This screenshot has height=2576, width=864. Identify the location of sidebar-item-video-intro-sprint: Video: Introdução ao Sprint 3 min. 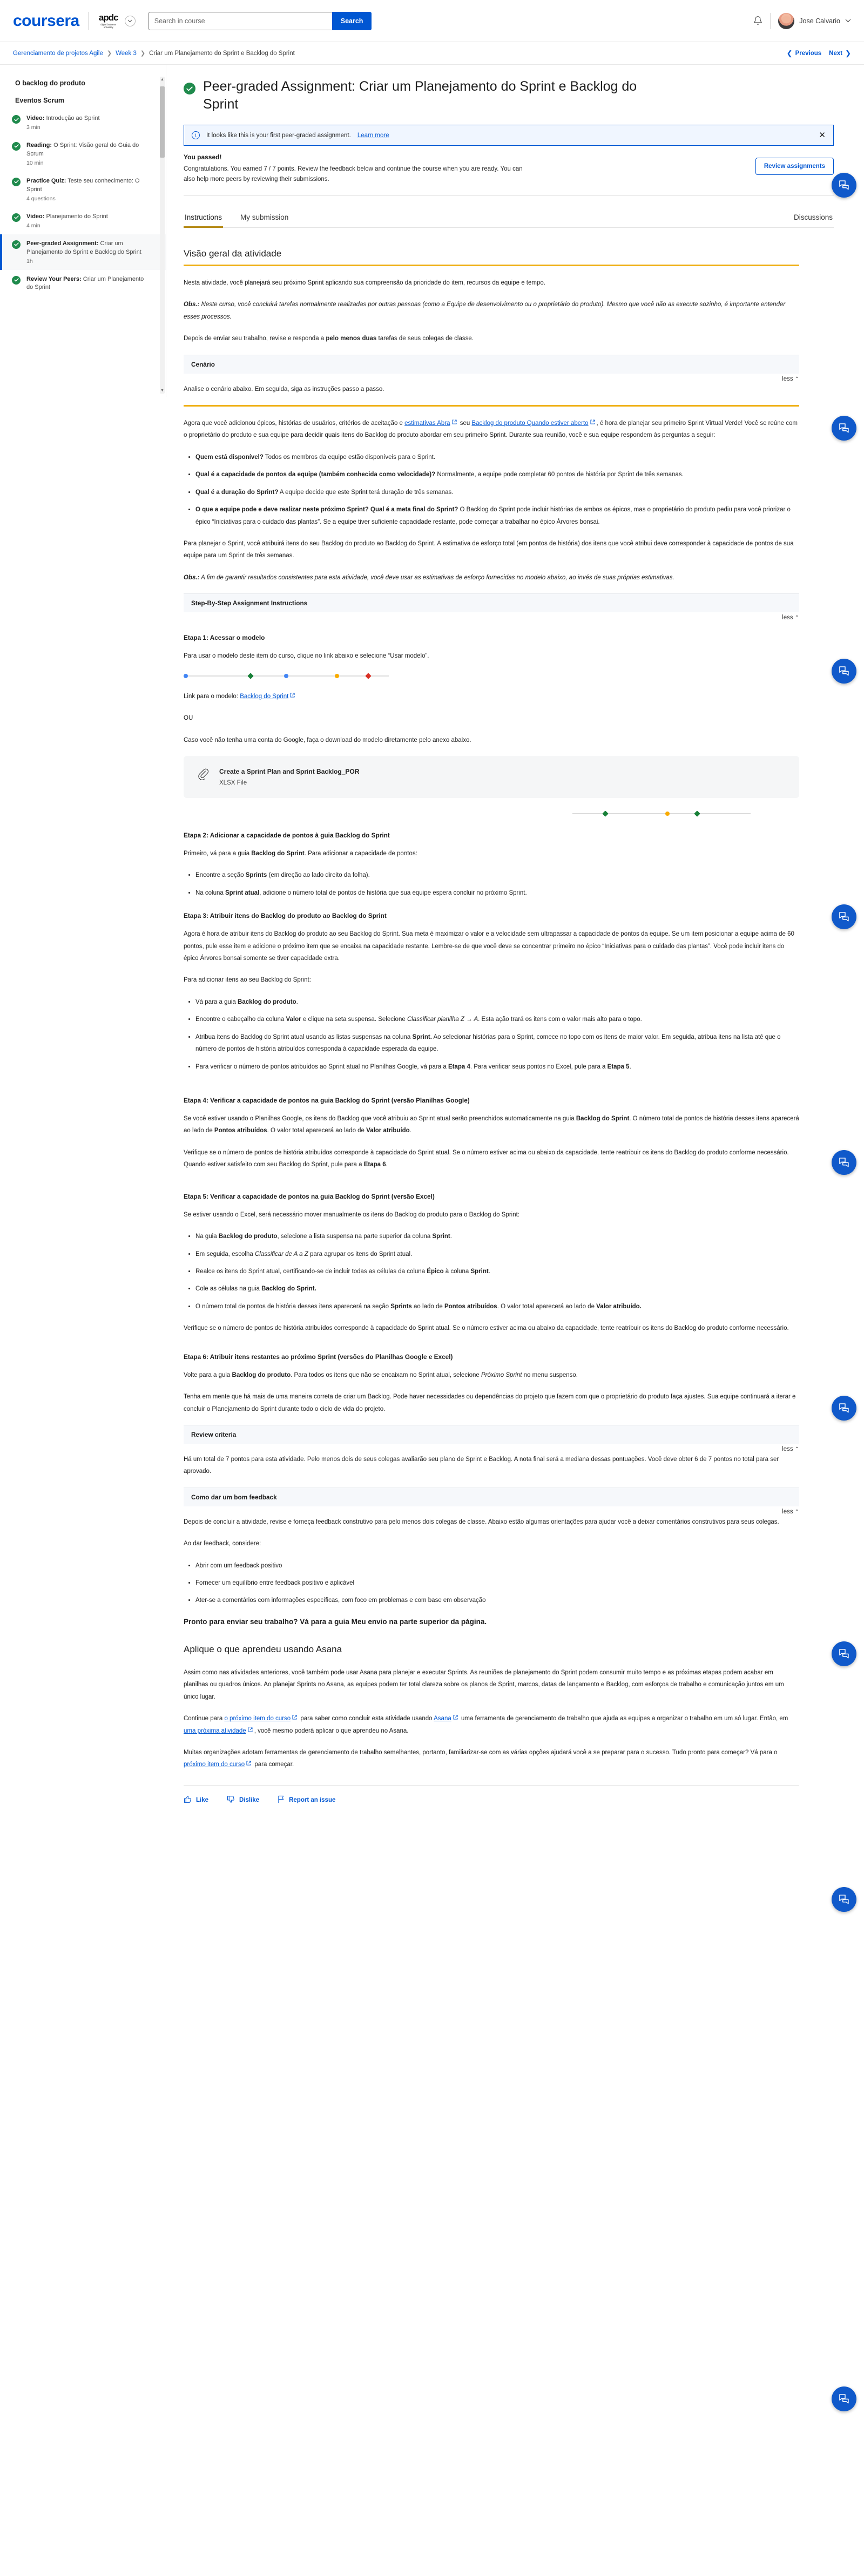
(83, 123).